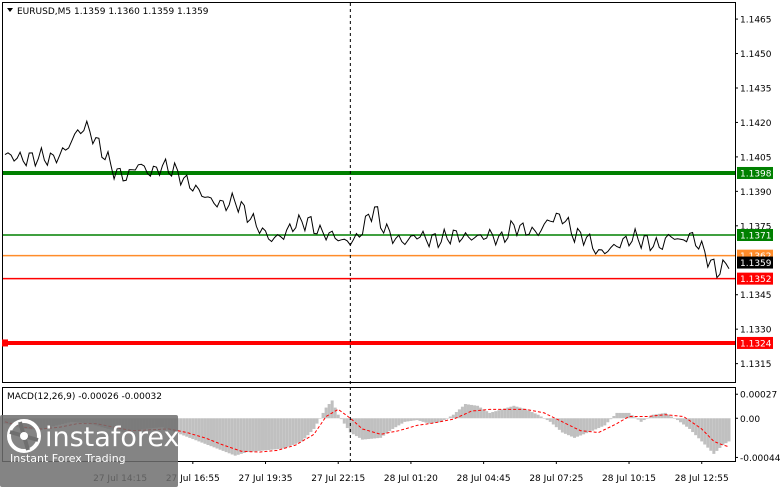  Describe the element at coordinates (756, 21) in the screenshot. I see `price-tick-label: 1.1465` at that location.